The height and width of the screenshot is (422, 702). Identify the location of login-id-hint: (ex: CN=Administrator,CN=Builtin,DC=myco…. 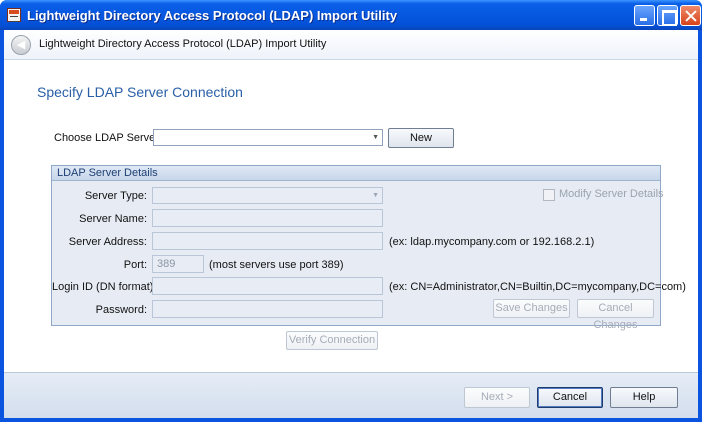
(537, 287).